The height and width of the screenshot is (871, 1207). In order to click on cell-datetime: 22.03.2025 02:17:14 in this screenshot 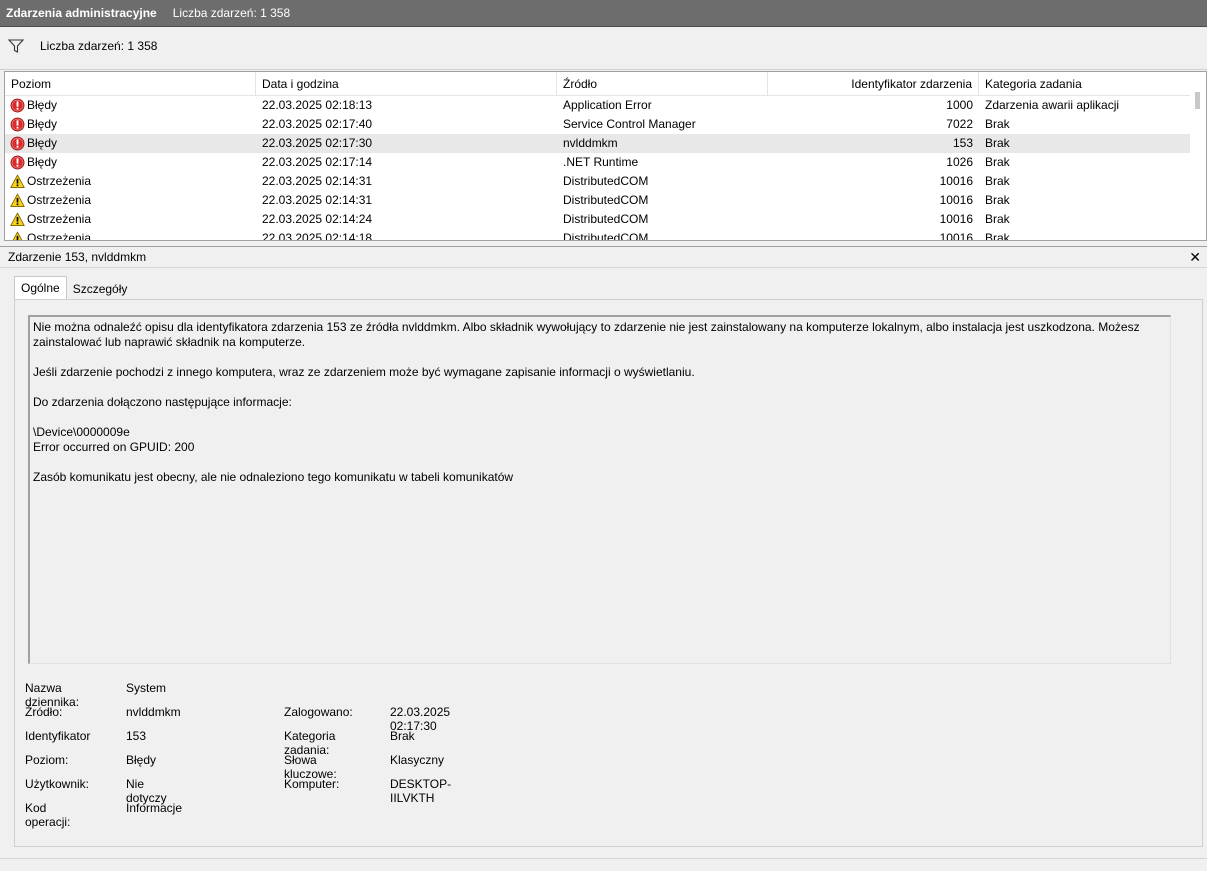, I will do `click(317, 162)`.